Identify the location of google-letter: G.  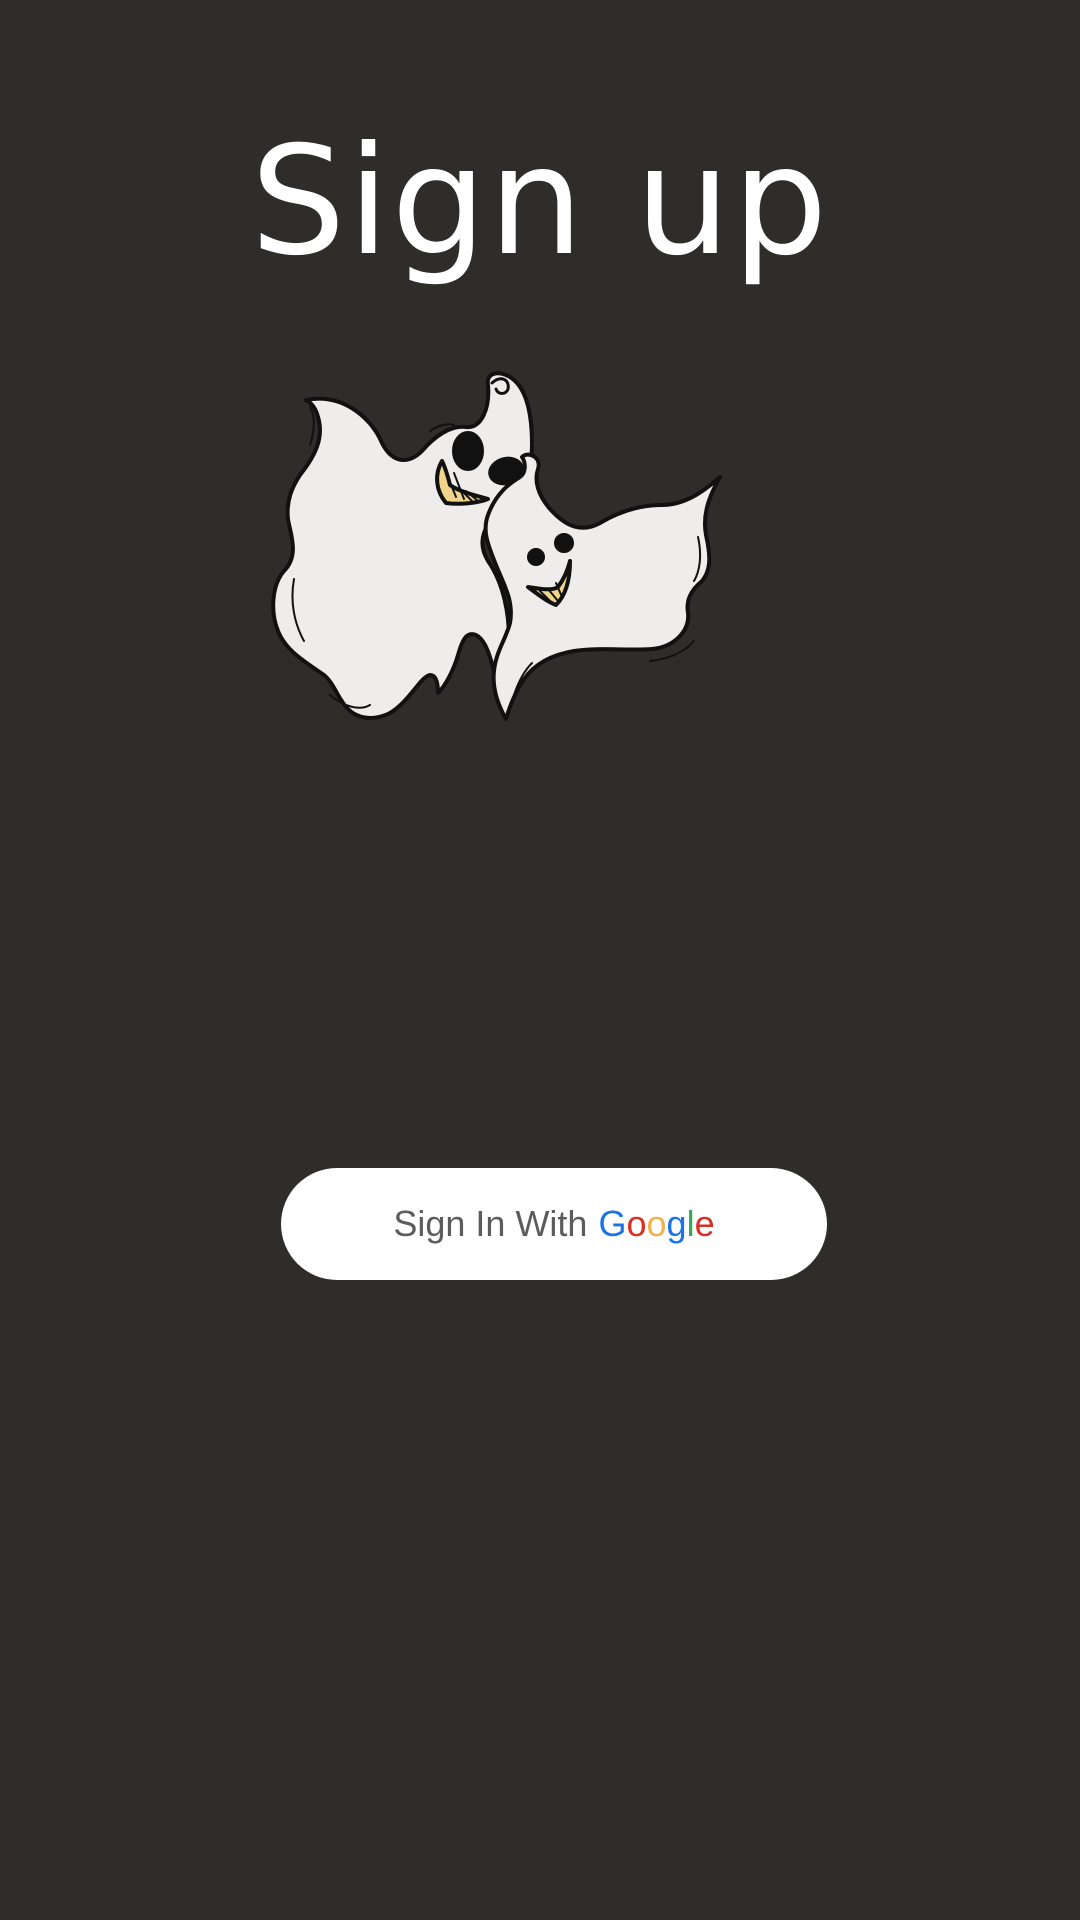
(612, 1223).